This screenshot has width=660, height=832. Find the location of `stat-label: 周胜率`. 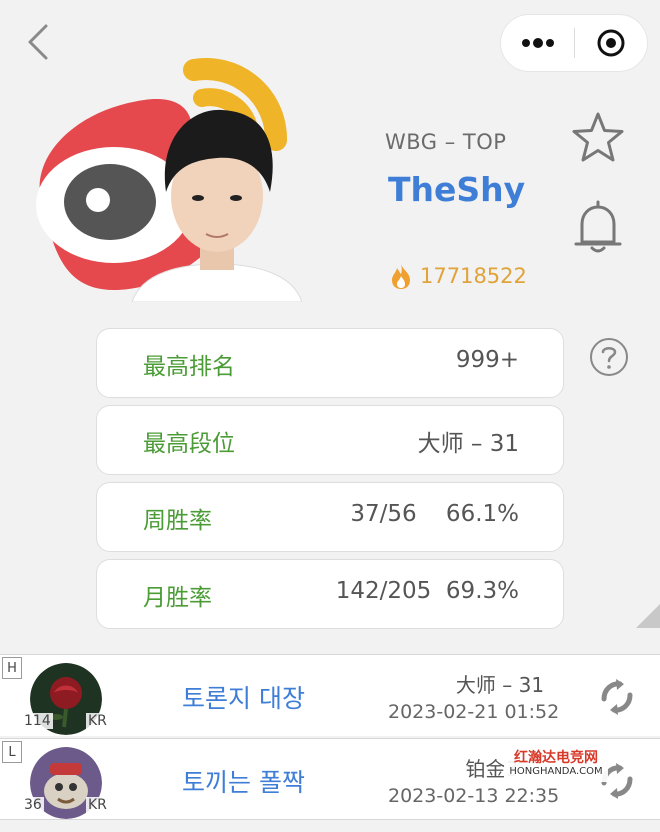

stat-label: 周胜率 is located at coordinates (177, 521).